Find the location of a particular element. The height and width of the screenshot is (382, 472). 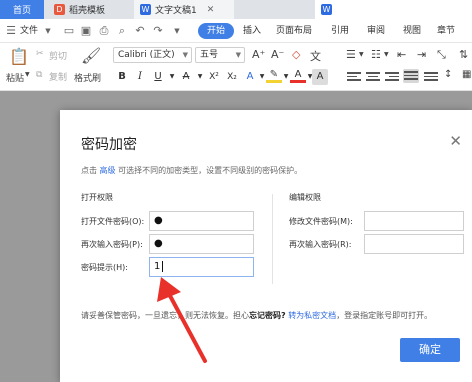

reenter-open-password-field: ● is located at coordinates (201, 244).